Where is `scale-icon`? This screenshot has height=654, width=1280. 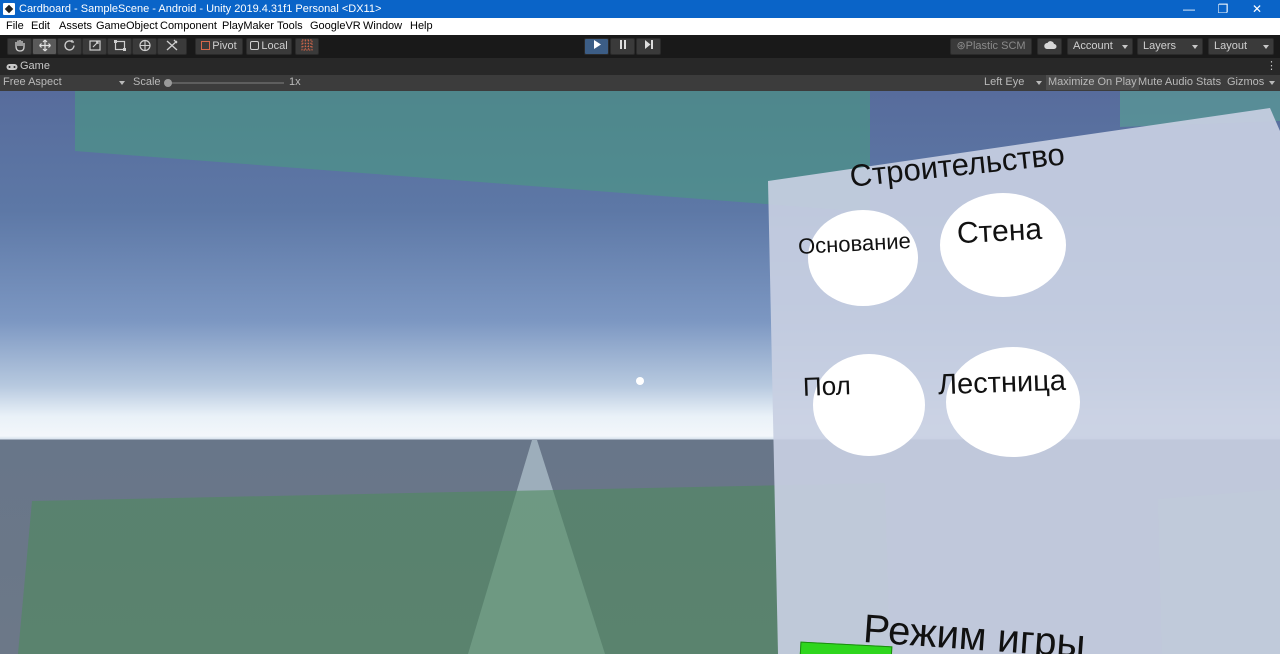 scale-icon is located at coordinates (94, 45).